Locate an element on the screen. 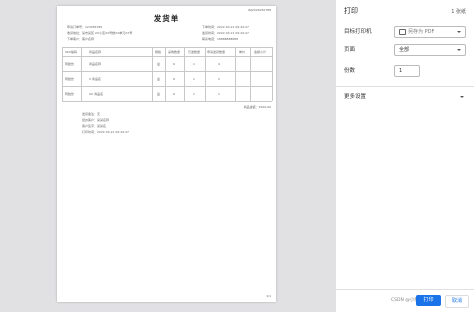  ship-address: 收货地址：某市某区 XX小区XX号楼XX单元XX号 is located at coordinates (100, 33).